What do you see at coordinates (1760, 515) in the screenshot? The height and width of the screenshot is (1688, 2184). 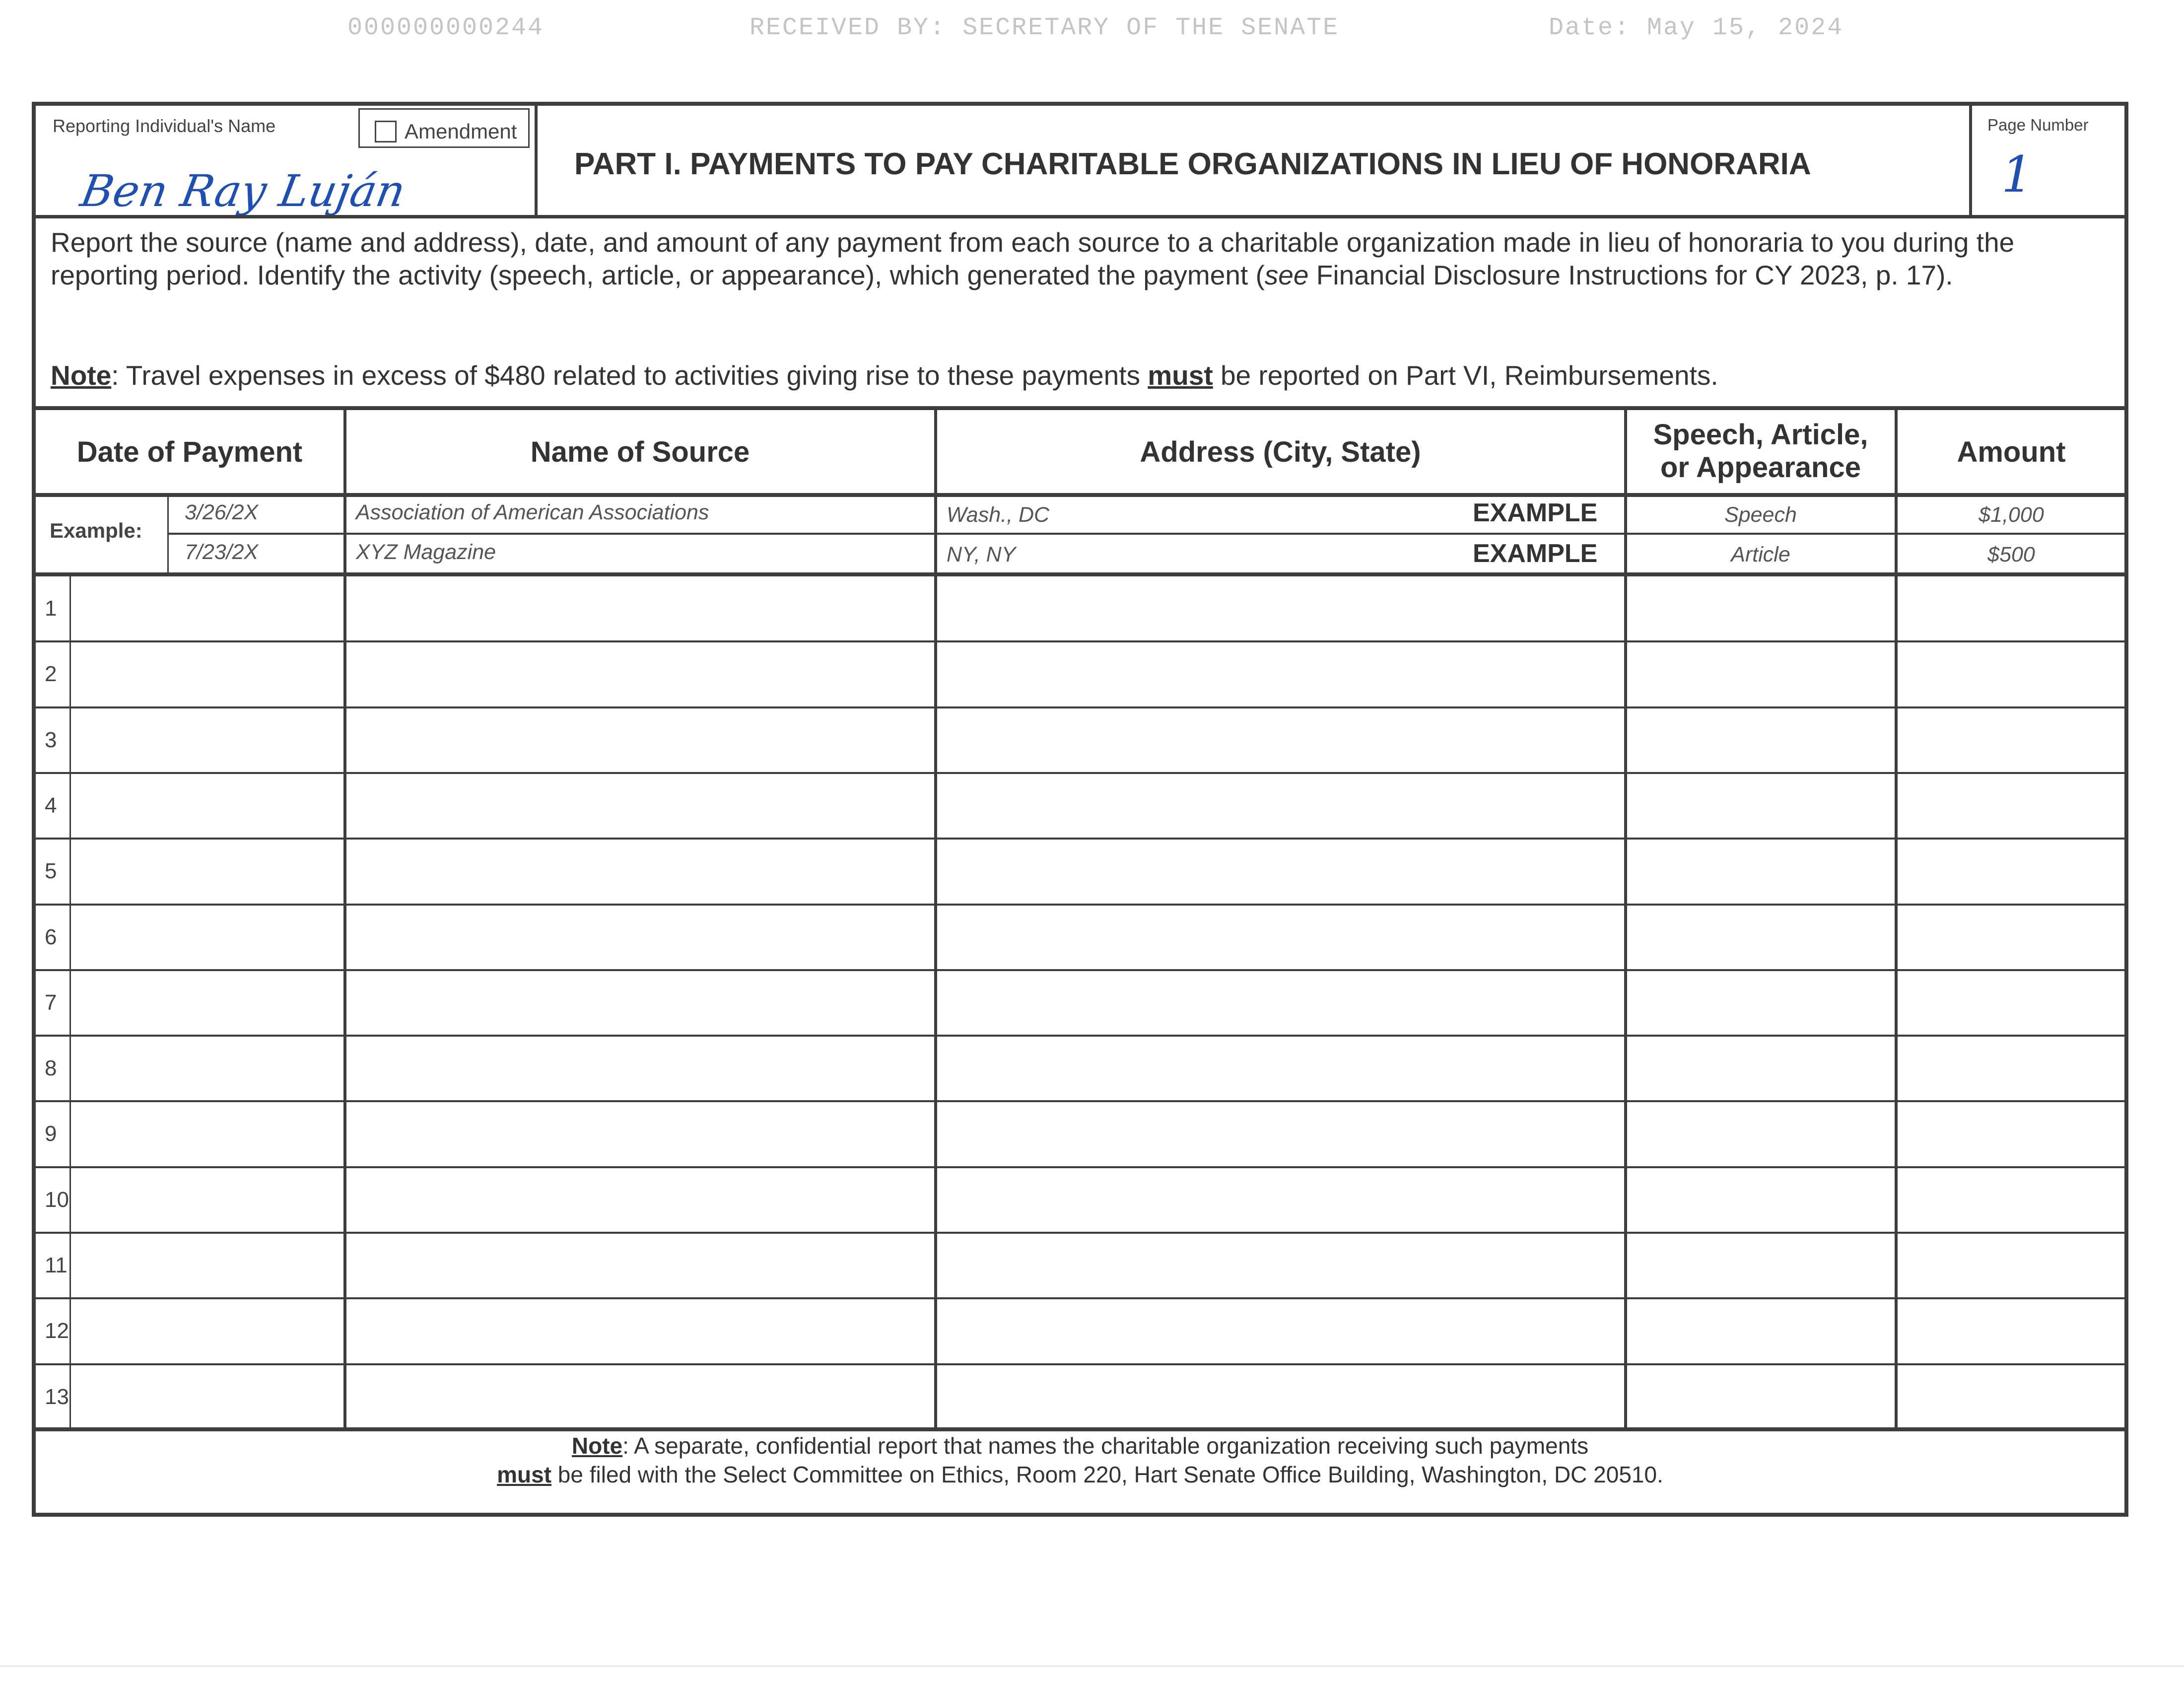 I see `example-1-activity: Speech` at bounding box center [1760, 515].